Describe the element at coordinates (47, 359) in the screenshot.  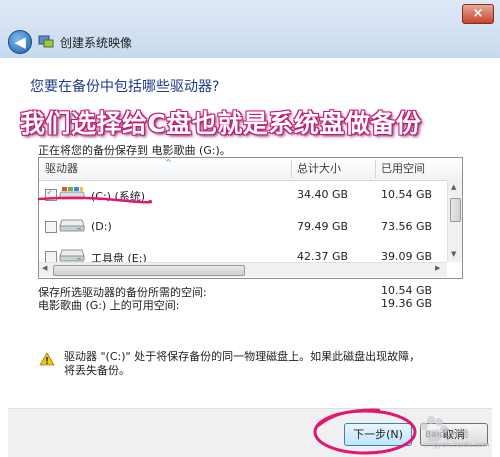
I see `warning-icon` at that location.